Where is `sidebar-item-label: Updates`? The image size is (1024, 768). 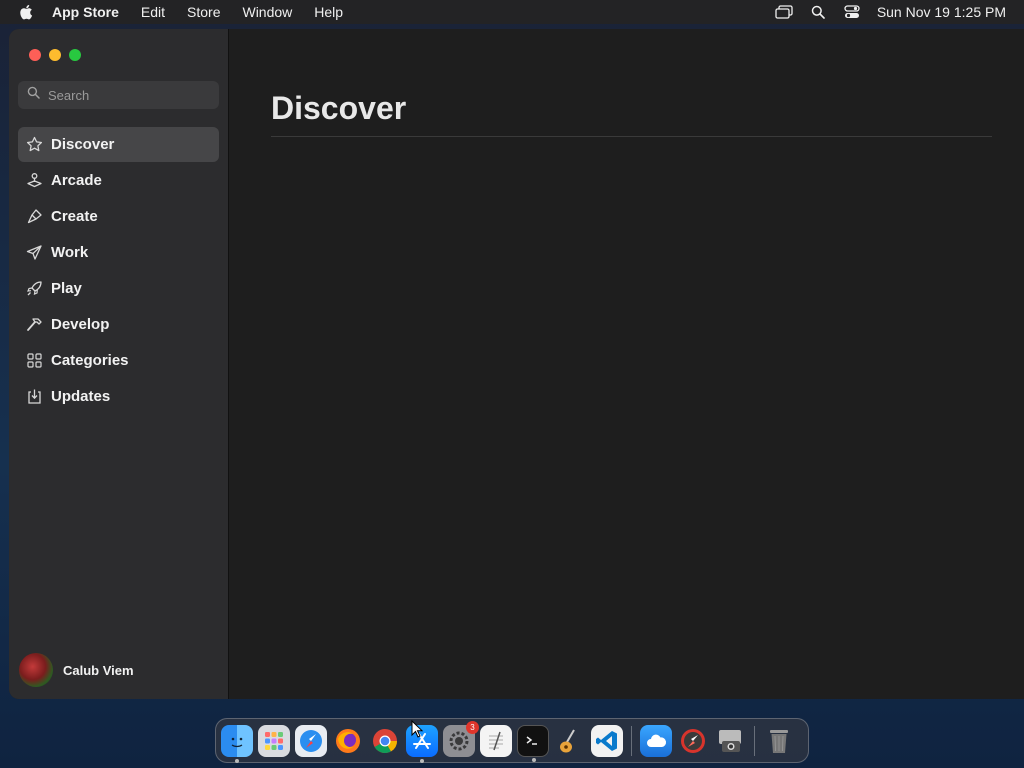 sidebar-item-label: Updates is located at coordinates (81, 396).